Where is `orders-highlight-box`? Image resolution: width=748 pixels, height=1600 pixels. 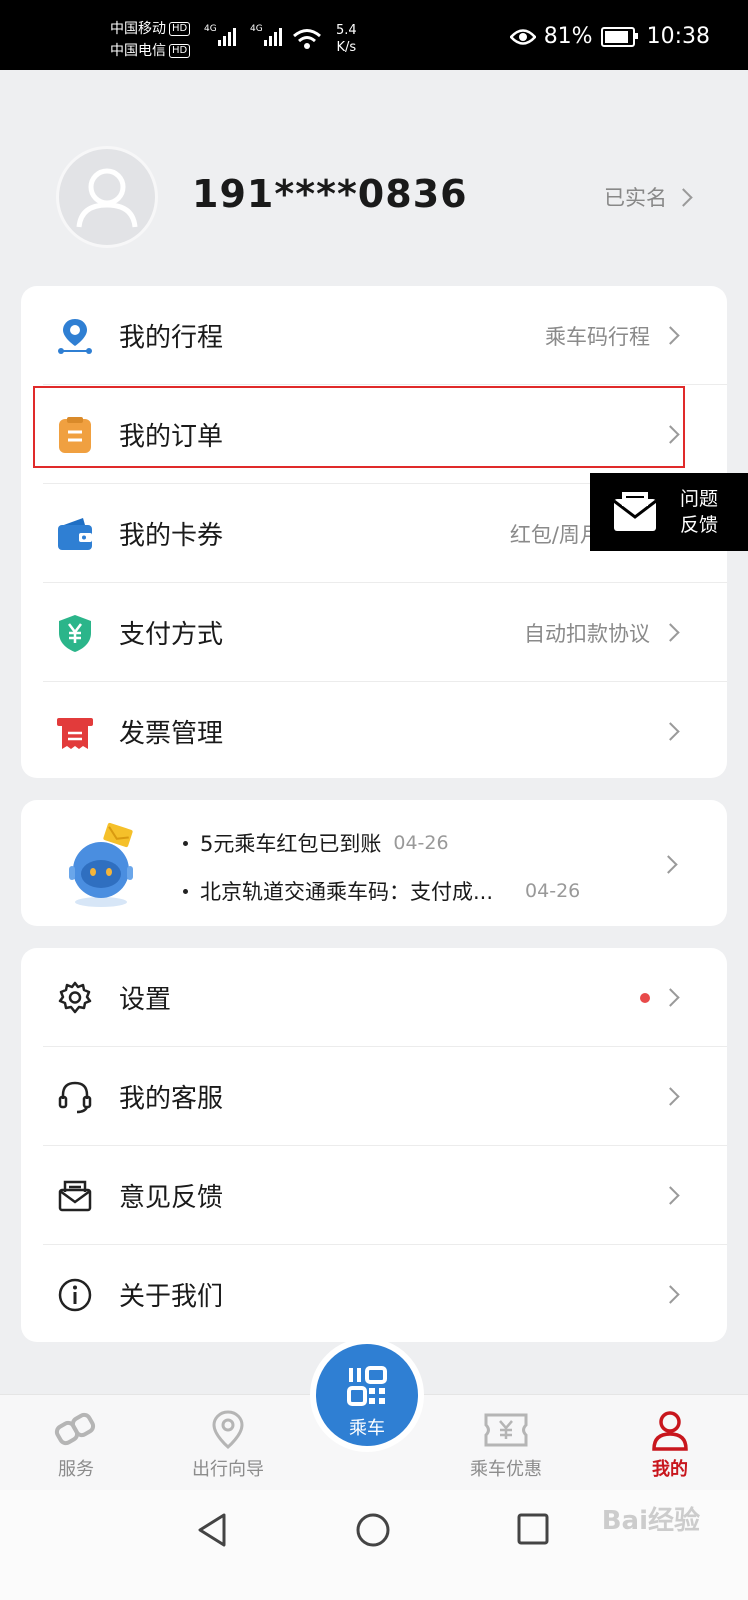 orders-highlight-box is located at coordinates (359, 427).